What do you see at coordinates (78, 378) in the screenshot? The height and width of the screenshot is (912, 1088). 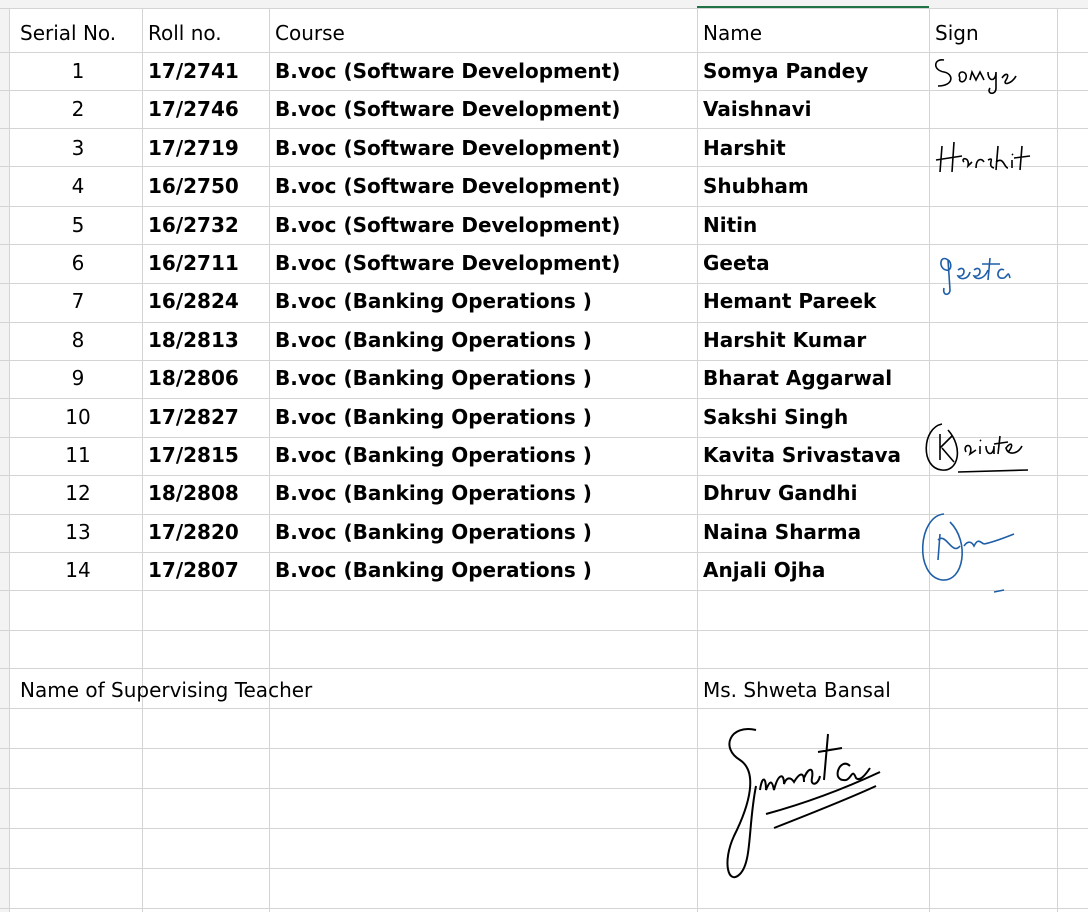 I see `cell-serial: 9` at bounding box center [78, 378].